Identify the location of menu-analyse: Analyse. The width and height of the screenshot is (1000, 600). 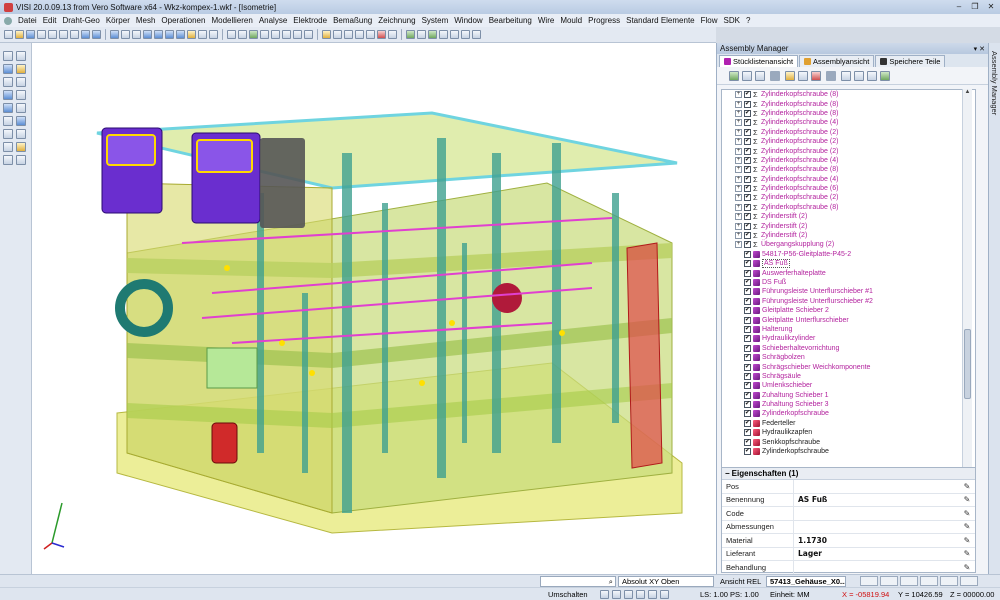
(273, 20).